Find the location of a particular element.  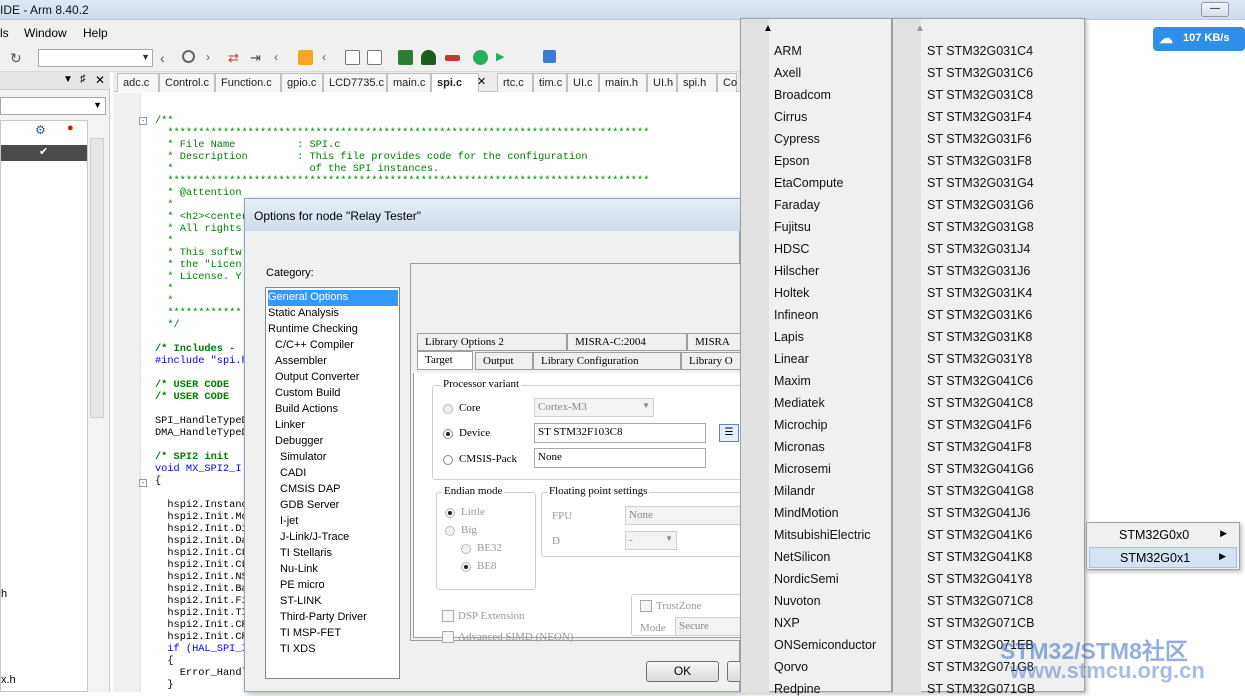

device-item: ST STM32G031K4 is located at coordinates (979, 293).